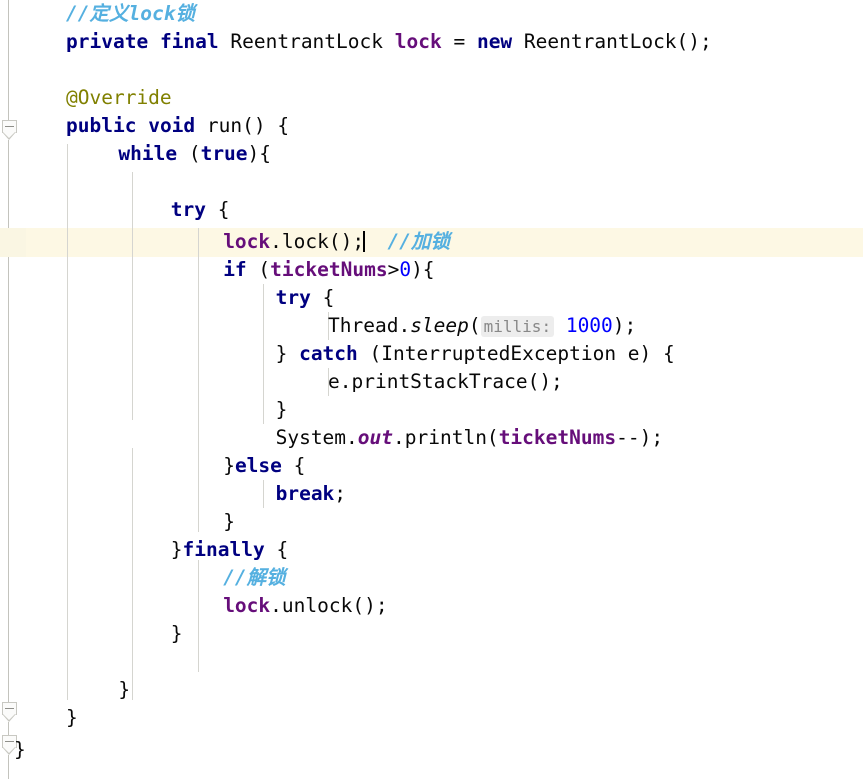 Image resolution: width=863 pixels, height=779 pixels. Describe the element at coordinates (306, 41) in the screenshot. I see `token-text: ReentrantLock` at that location.